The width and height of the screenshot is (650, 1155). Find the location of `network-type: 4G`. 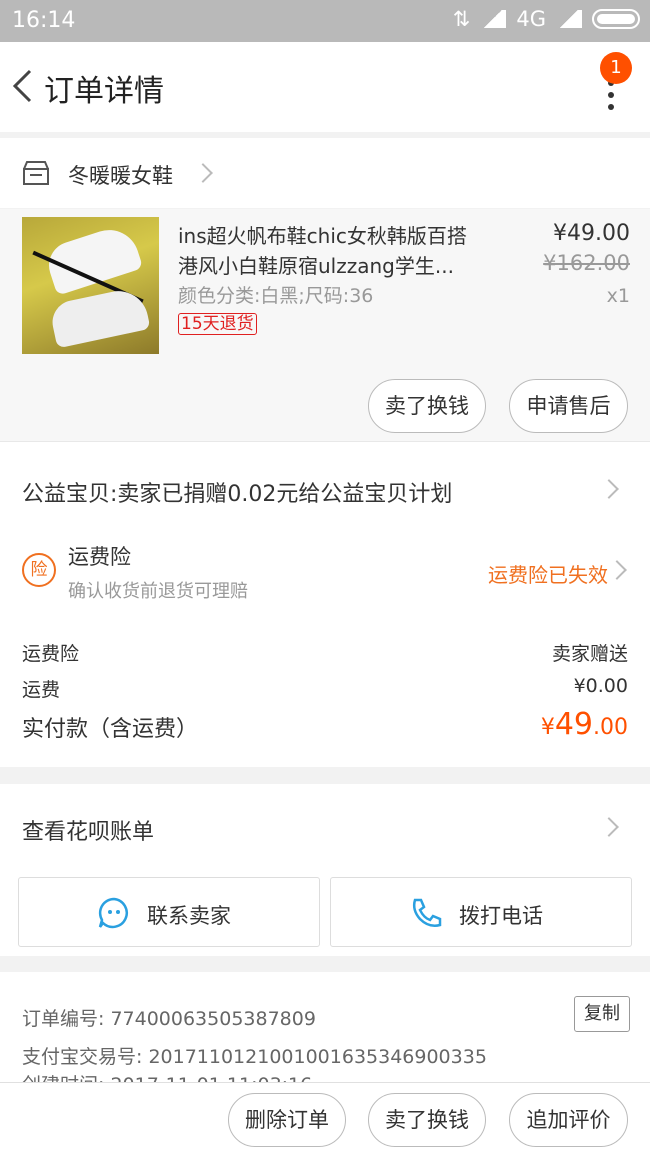

network-type: 4G is located at coordinates (531, 19).